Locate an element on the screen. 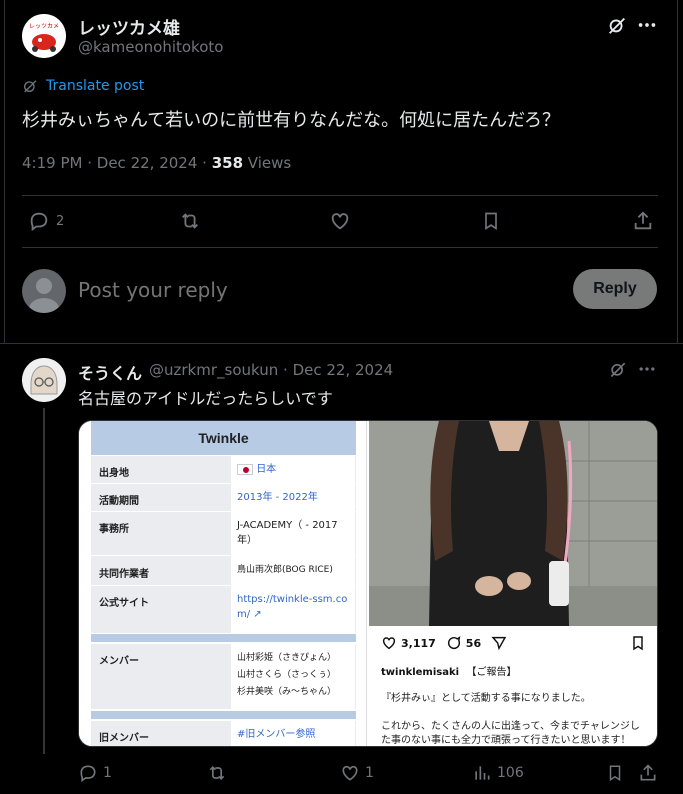  like-count: 1 is located at coordinates (369, 773).